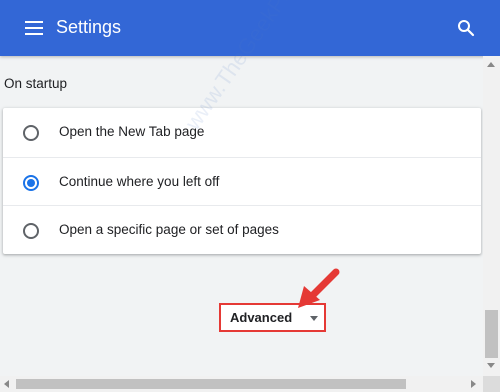 The height and width of the screenshot is (392, 500). Describe the element at coordinates (139, 181) in the screenshot. I see `option-label: Continue where you left off` at that location.